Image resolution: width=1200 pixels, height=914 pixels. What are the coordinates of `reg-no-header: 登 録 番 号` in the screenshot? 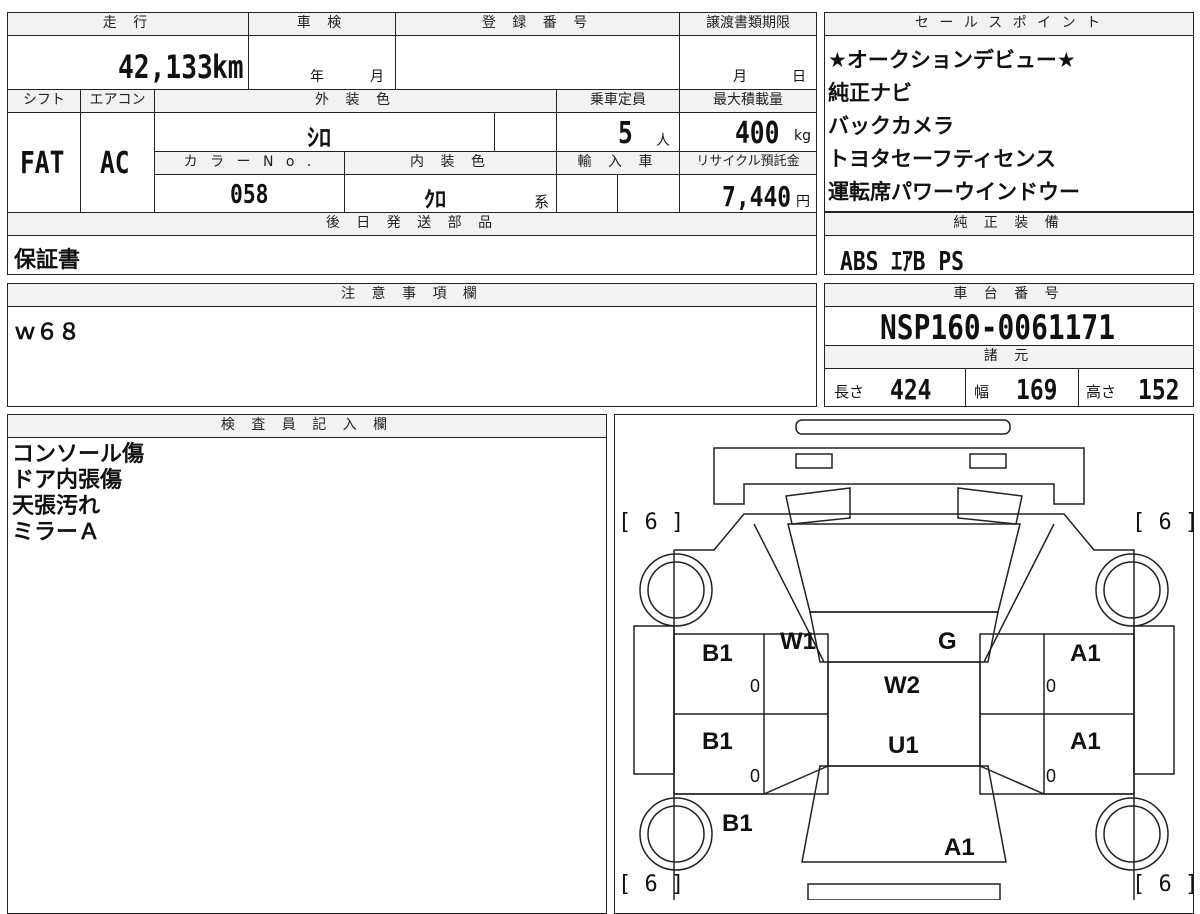 It's located at (537, 24).